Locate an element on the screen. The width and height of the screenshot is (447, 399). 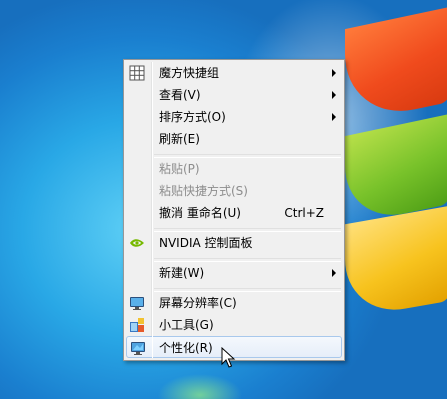
menu-item-nvidia-control-panel: NVIDIA 控制面板 is located at coordinates (234, 243).